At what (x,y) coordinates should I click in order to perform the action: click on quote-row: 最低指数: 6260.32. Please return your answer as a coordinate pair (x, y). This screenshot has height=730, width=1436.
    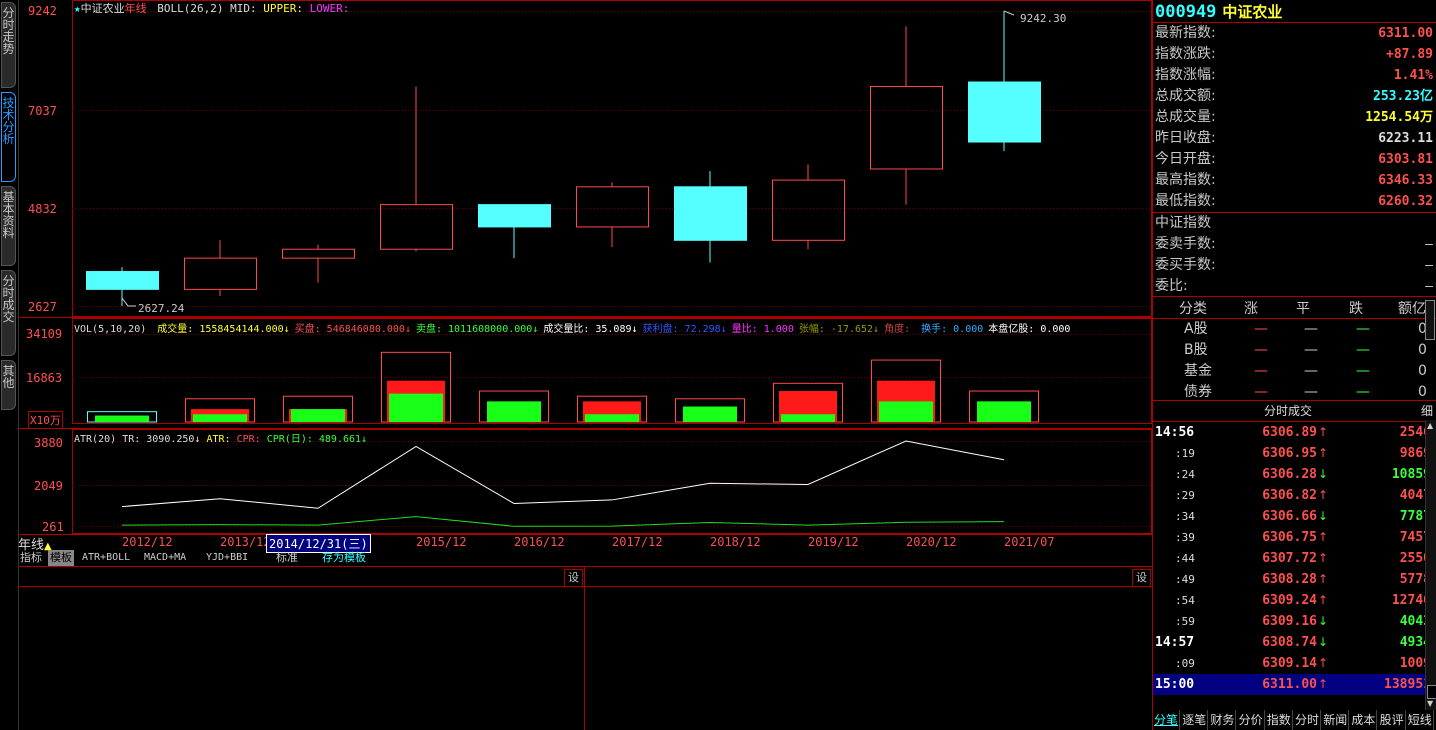
    Looking at the image, I should click on (1294, 201).